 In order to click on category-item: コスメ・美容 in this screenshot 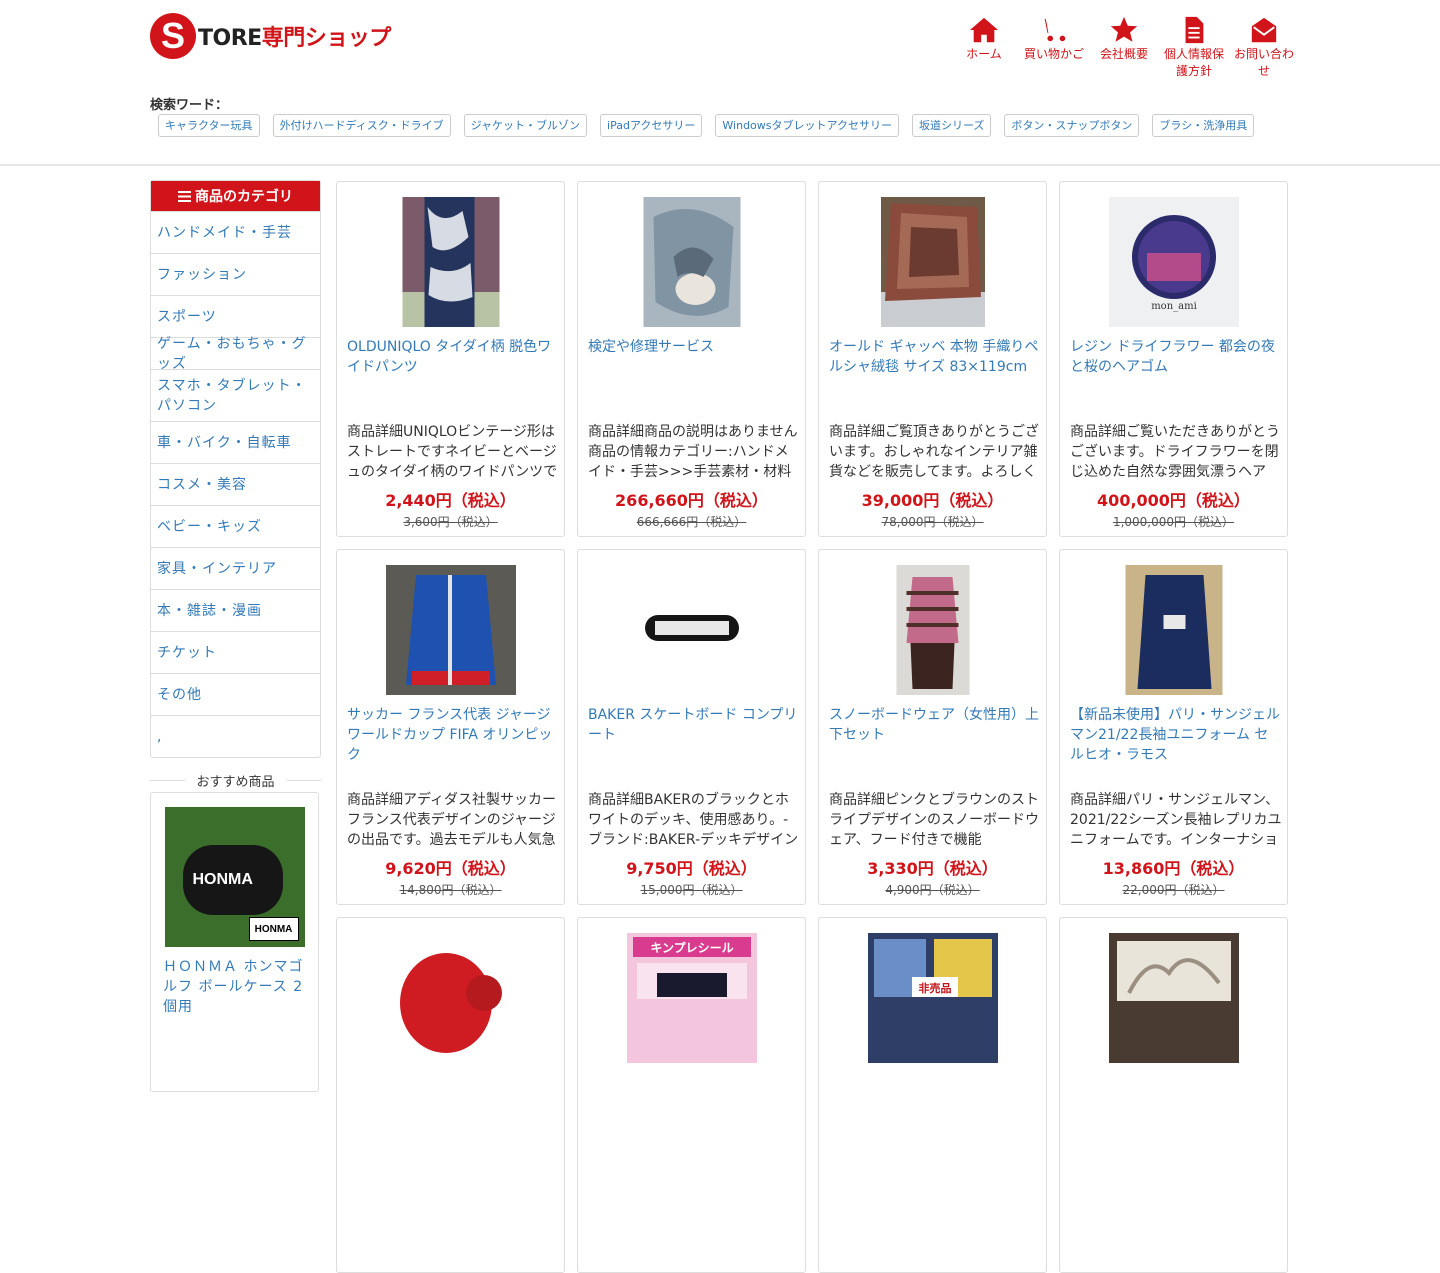, I will do `click(235, 484)`.